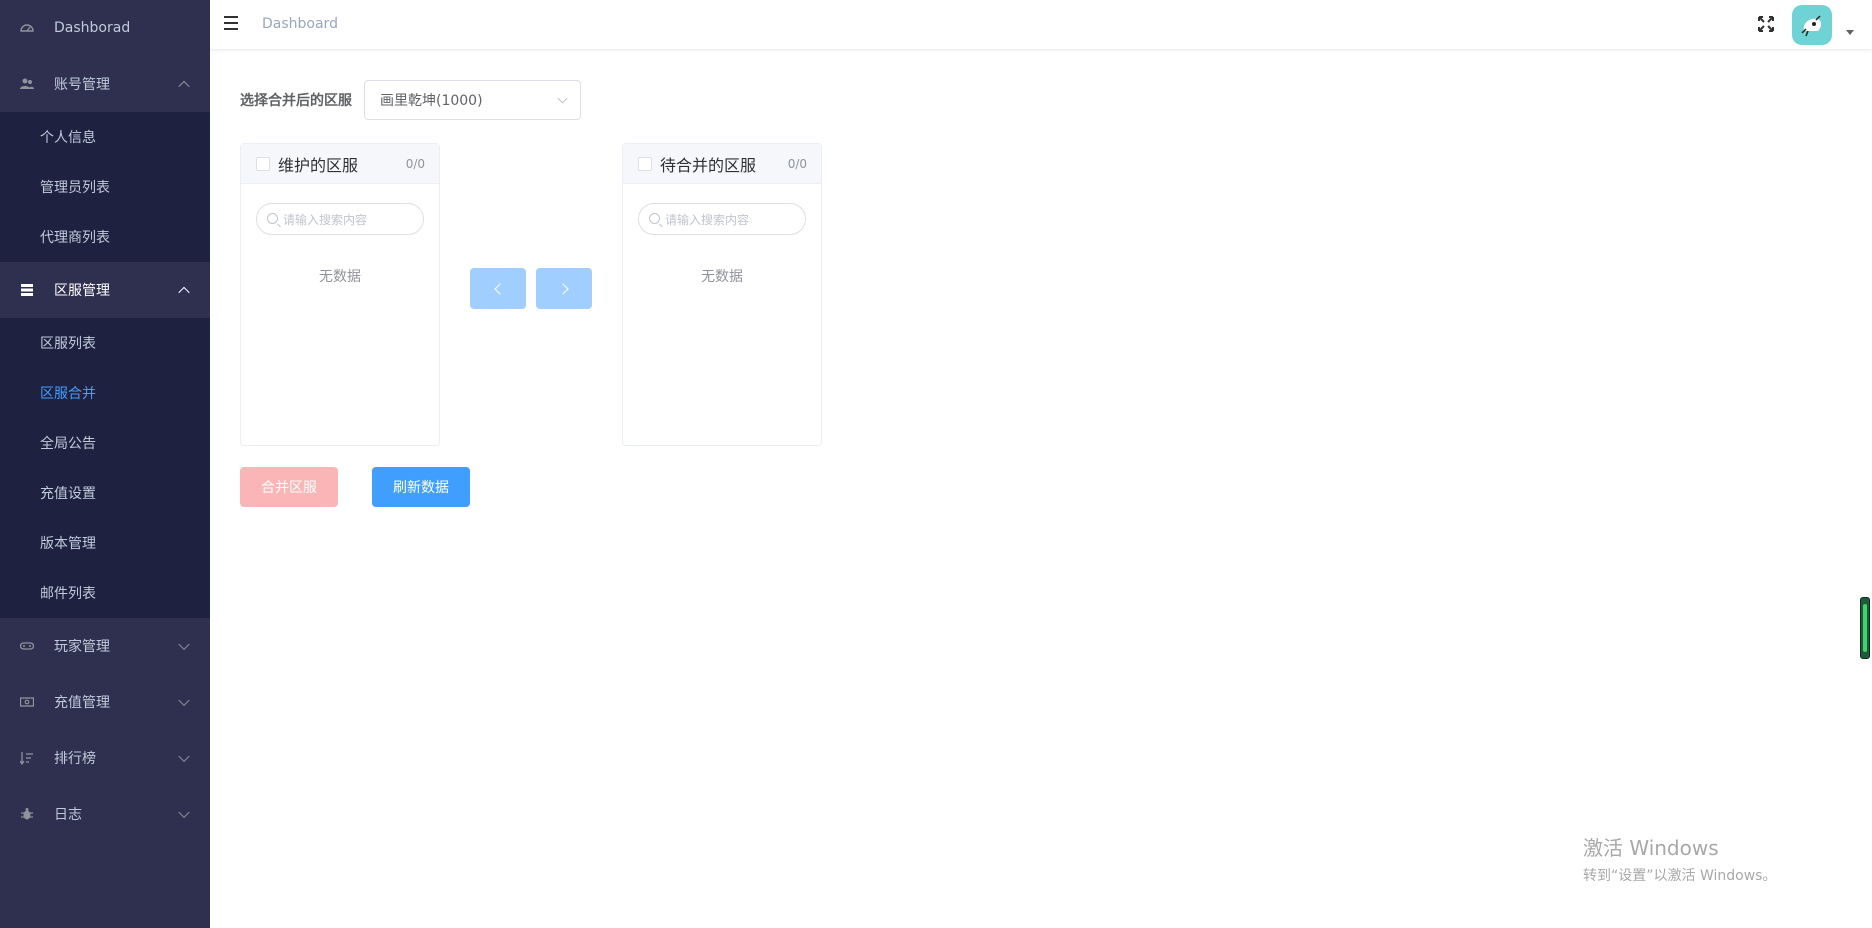 The height and width of the screenshot is (928, 1872). I want to click on top-navbar: Dashboard, so click(1041, 25).